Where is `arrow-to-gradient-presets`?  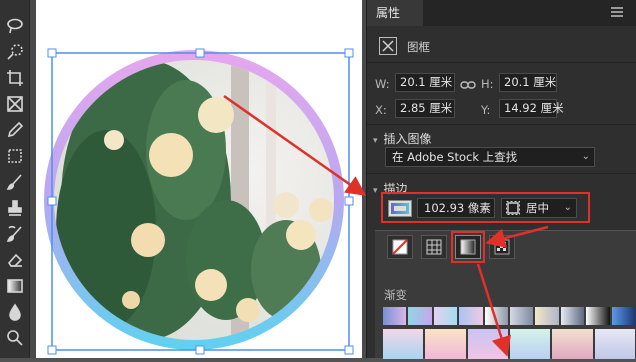
arrow-to-gradient-presets is located at coordinates (493, 310).